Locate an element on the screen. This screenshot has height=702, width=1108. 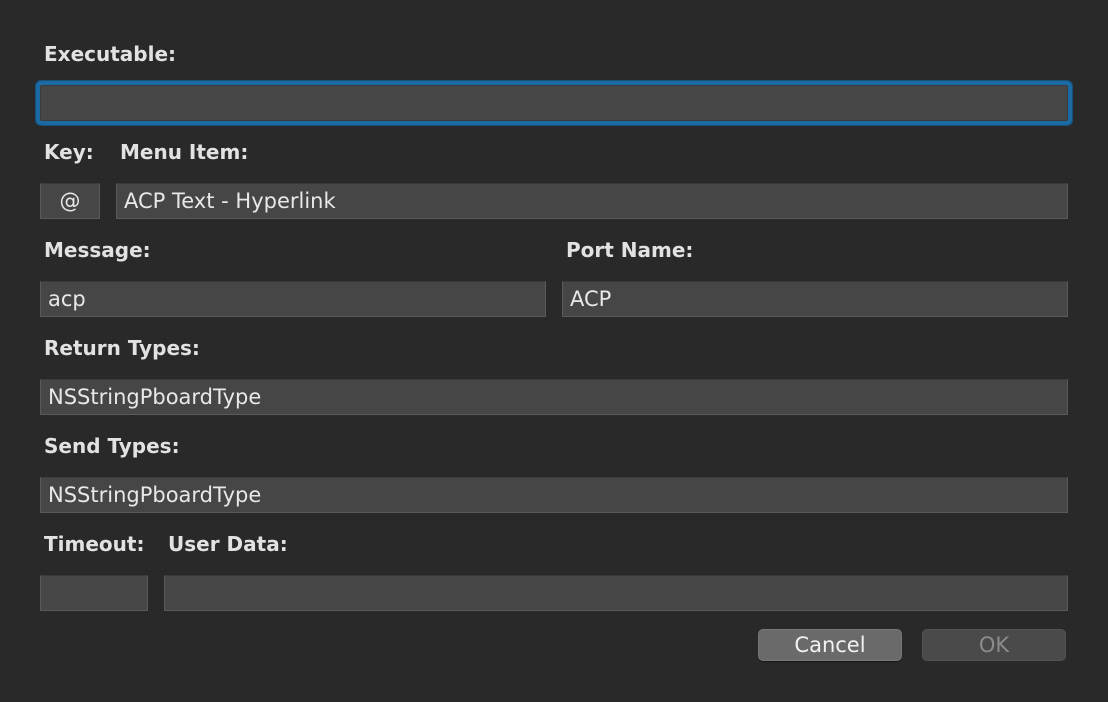
key-label: Key: is located at coordinates (69, 152).